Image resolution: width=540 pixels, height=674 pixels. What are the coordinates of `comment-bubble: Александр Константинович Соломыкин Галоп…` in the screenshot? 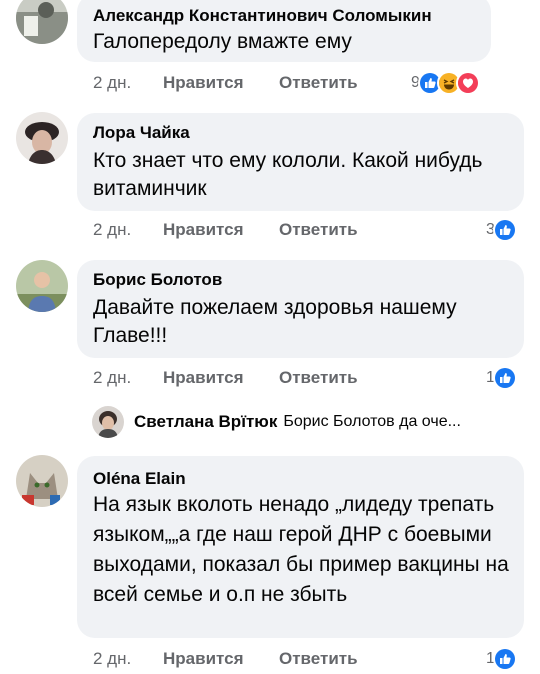 It's located at (284, 31).